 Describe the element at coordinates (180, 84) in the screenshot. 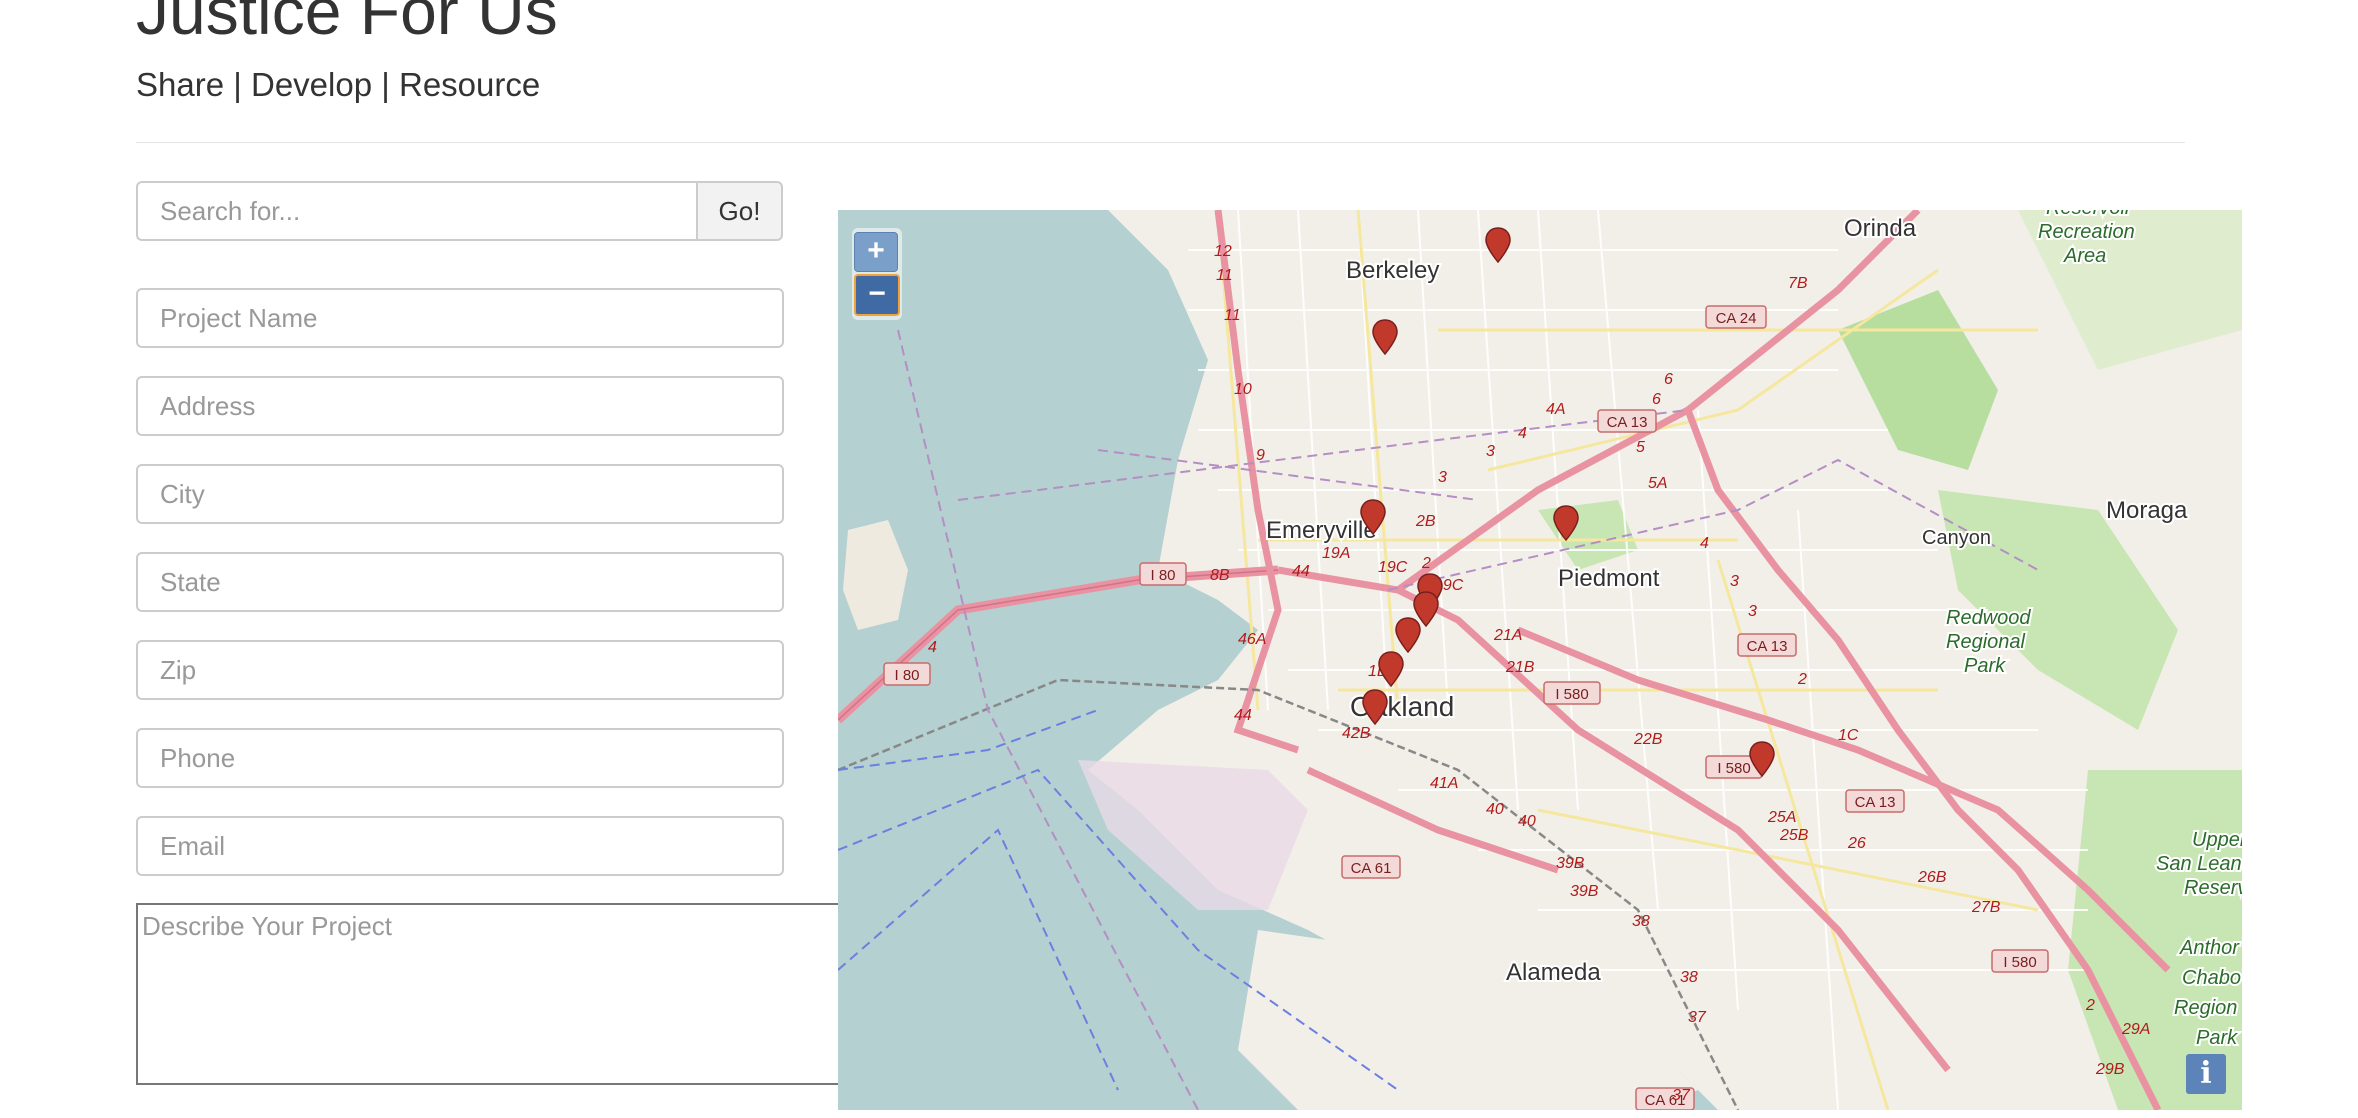

I see `nav-share-link: Share` at that location.